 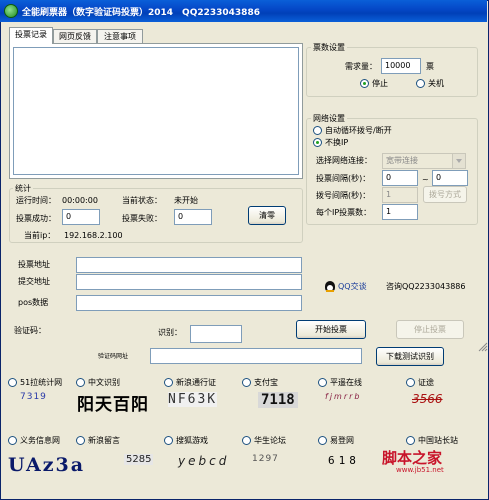 I want to click on submit-url-input, so click(x=189, y=282).